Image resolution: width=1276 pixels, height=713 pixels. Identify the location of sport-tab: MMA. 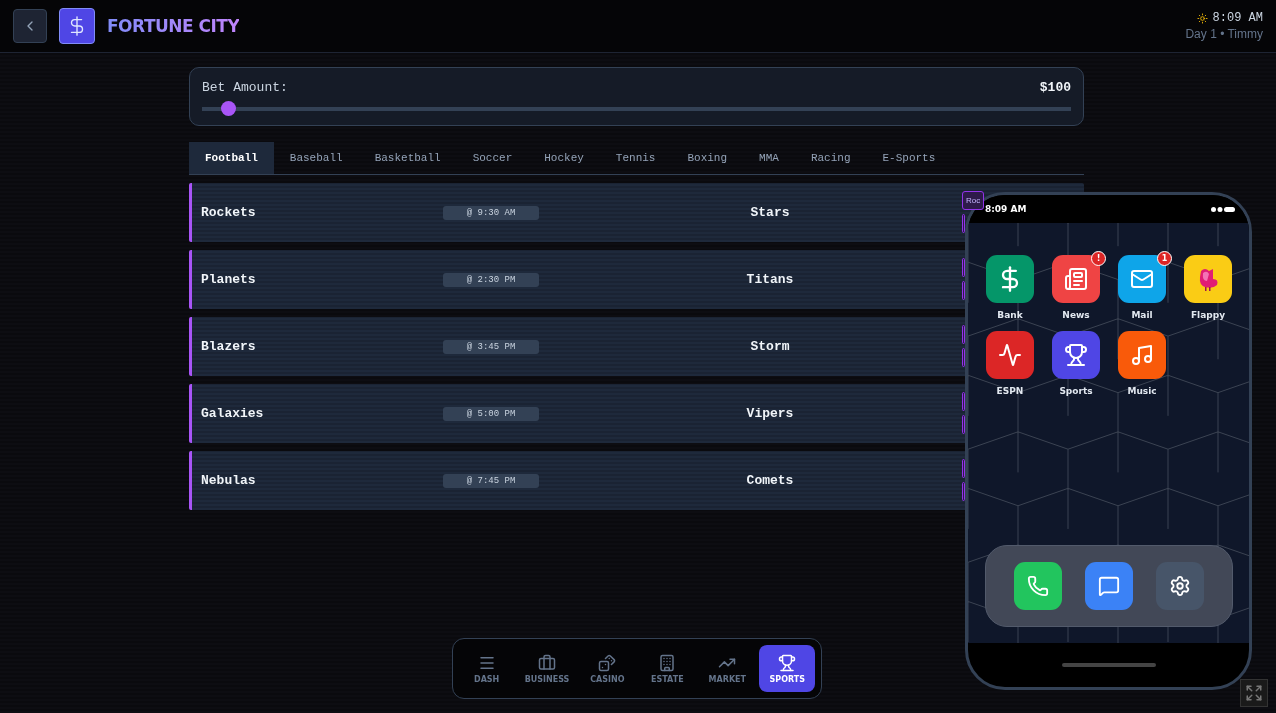
(769, 158).